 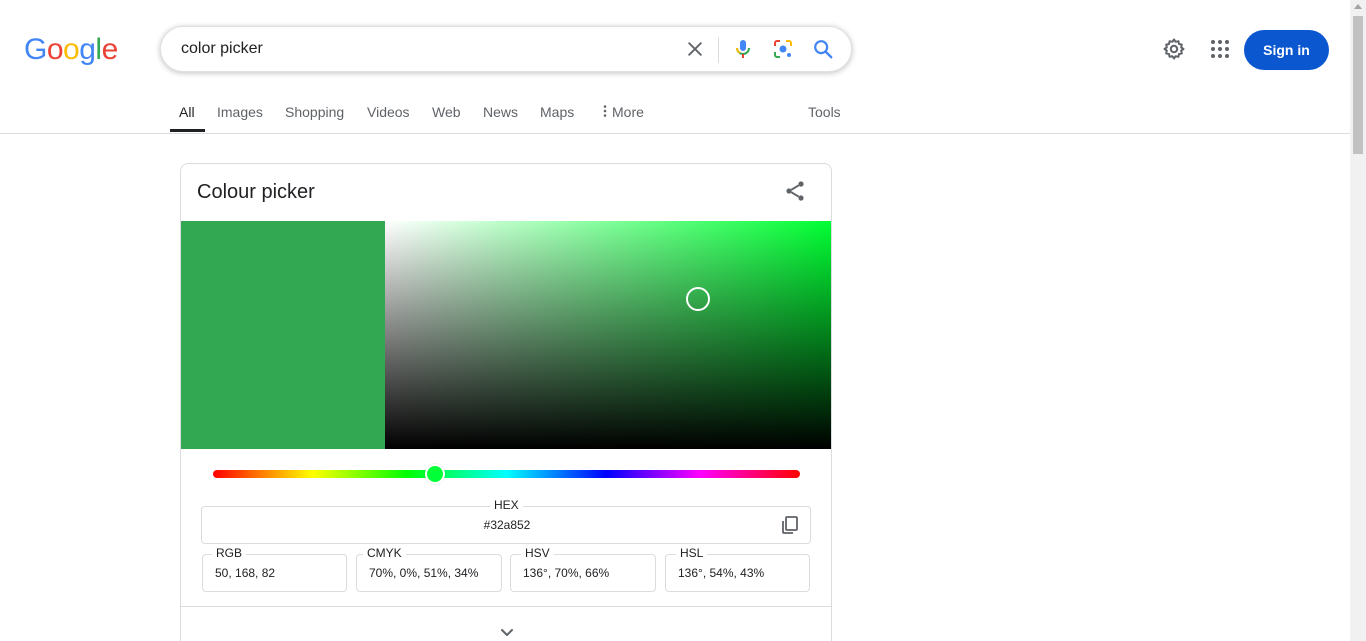 What do you see at coordinates (824, 112) in the screenshot?
I see `tools-button: Tools` at bounding box center [824, 112].